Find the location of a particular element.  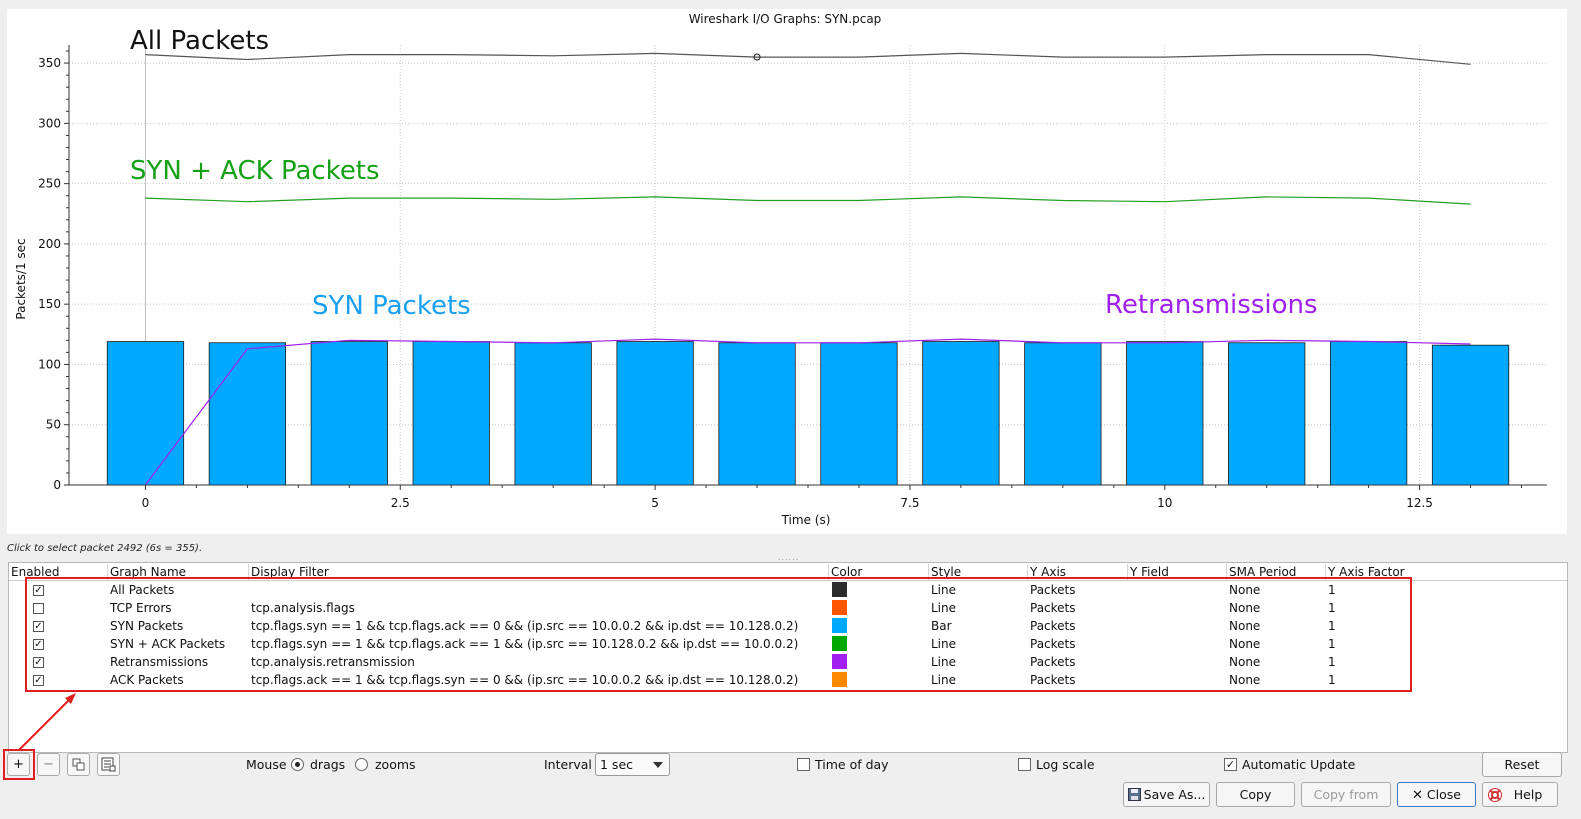

remove-graph-button: − is located at coordinates (48, 764).